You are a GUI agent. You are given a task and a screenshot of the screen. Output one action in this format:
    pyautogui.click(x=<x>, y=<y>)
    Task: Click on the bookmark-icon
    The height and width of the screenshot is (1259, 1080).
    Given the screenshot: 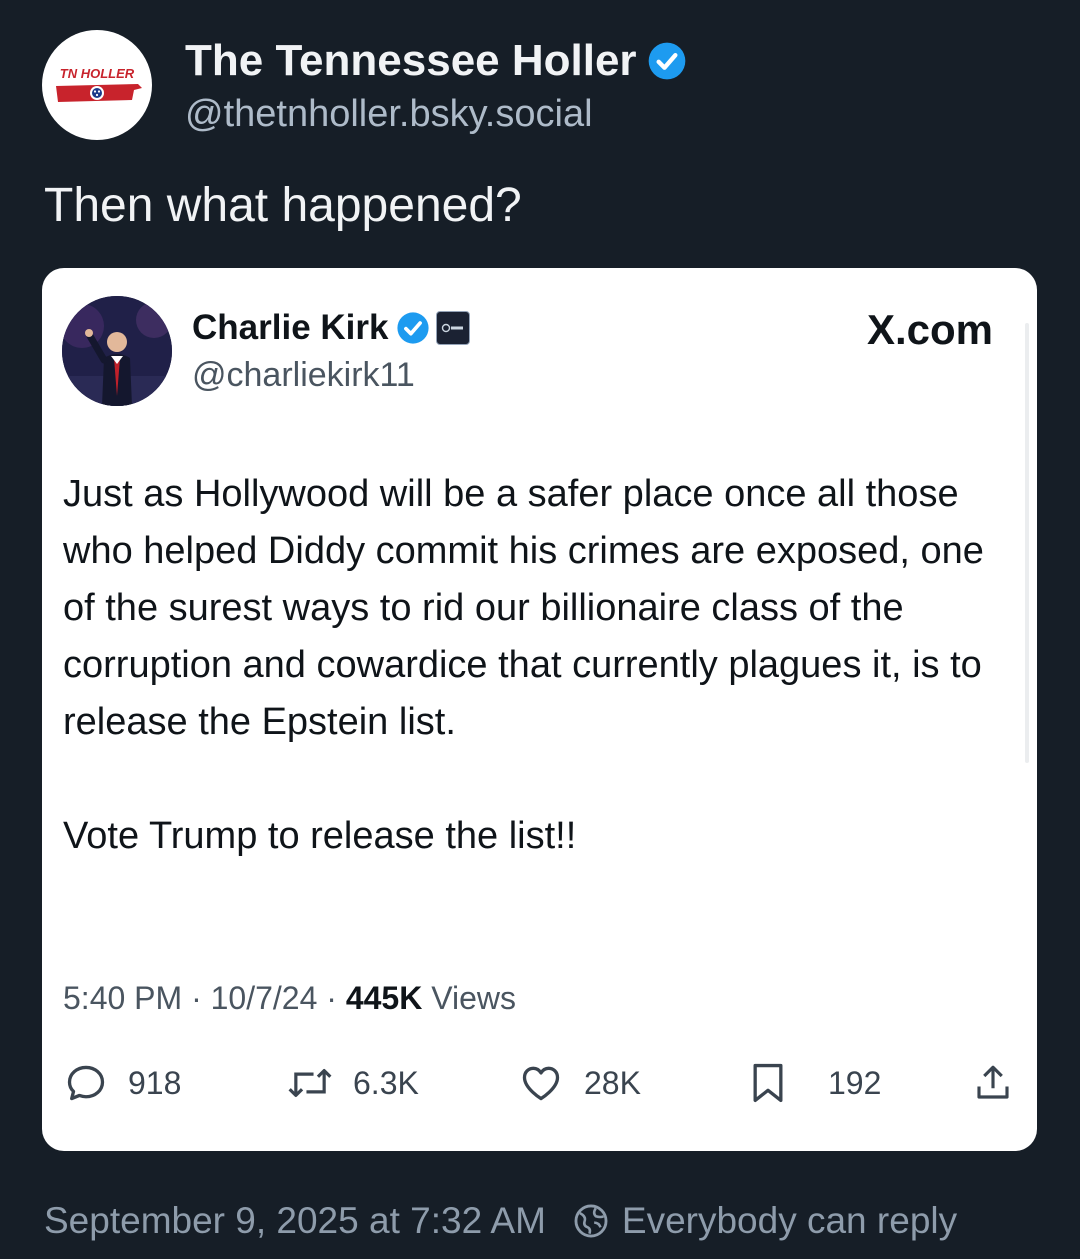 What is the action you would take?
    pyautogui.click(x=768, y=1083)
    